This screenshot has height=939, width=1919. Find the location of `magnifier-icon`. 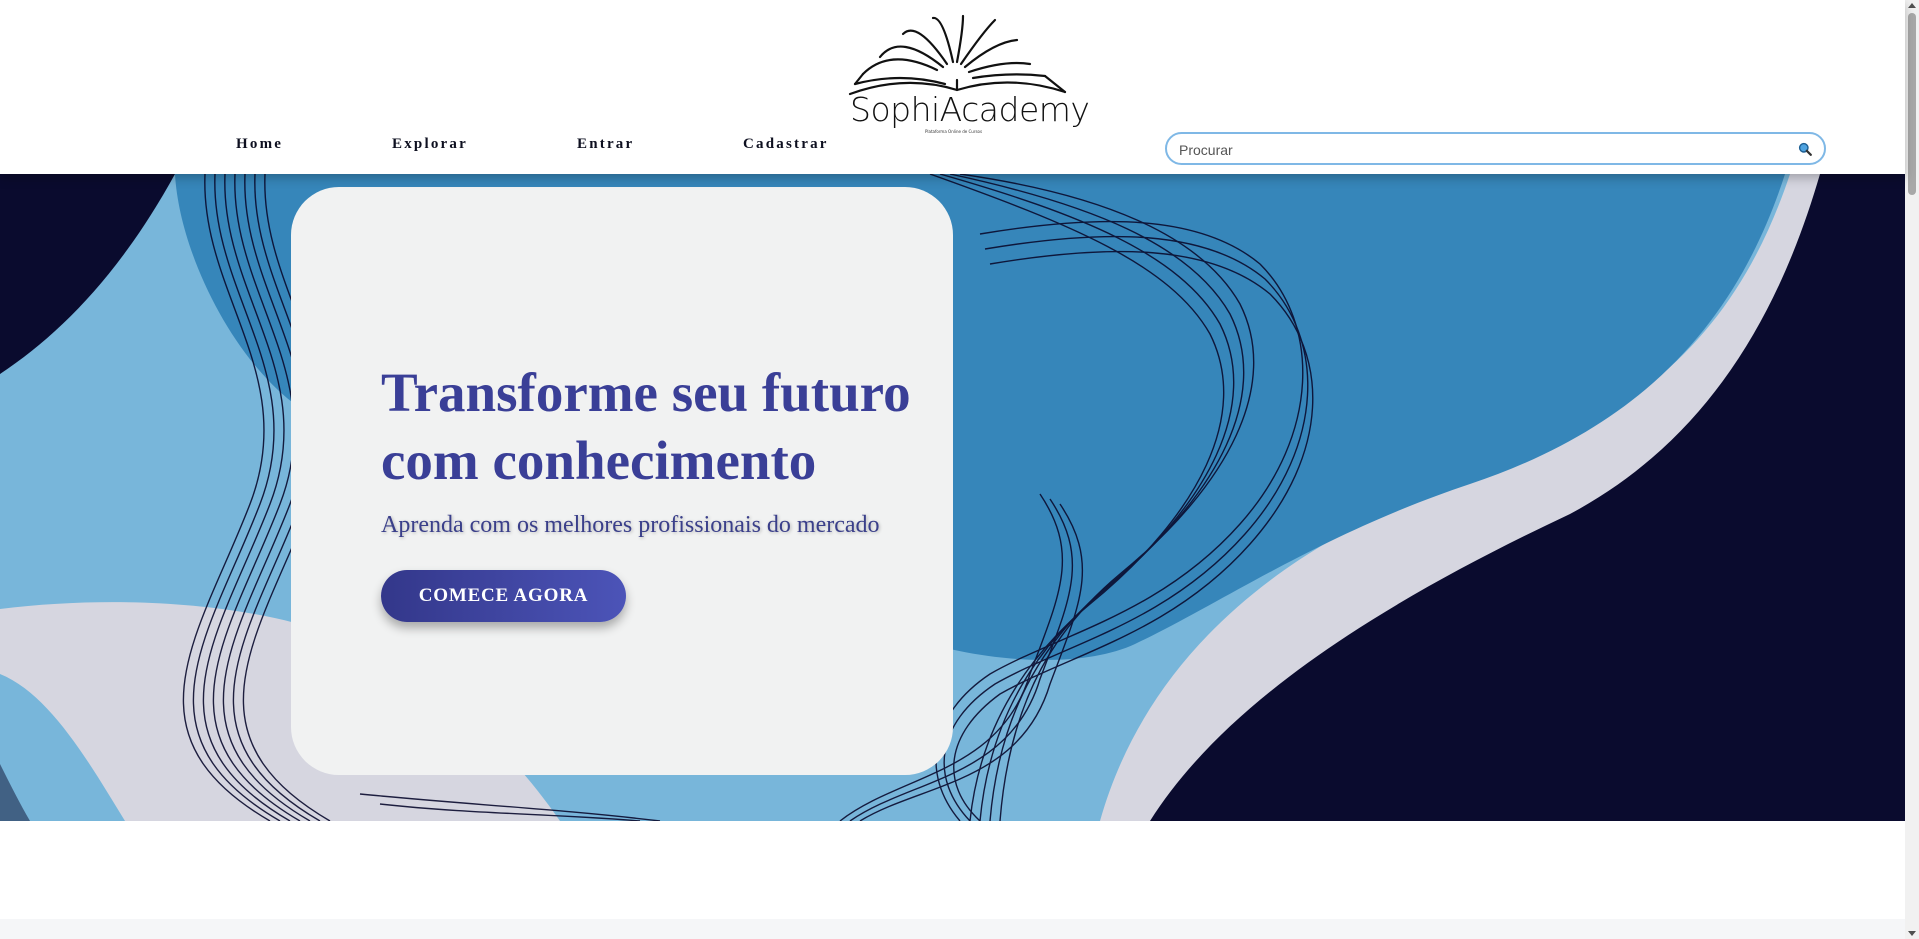

magnifier-icon is located at coordinates (1805, 149).